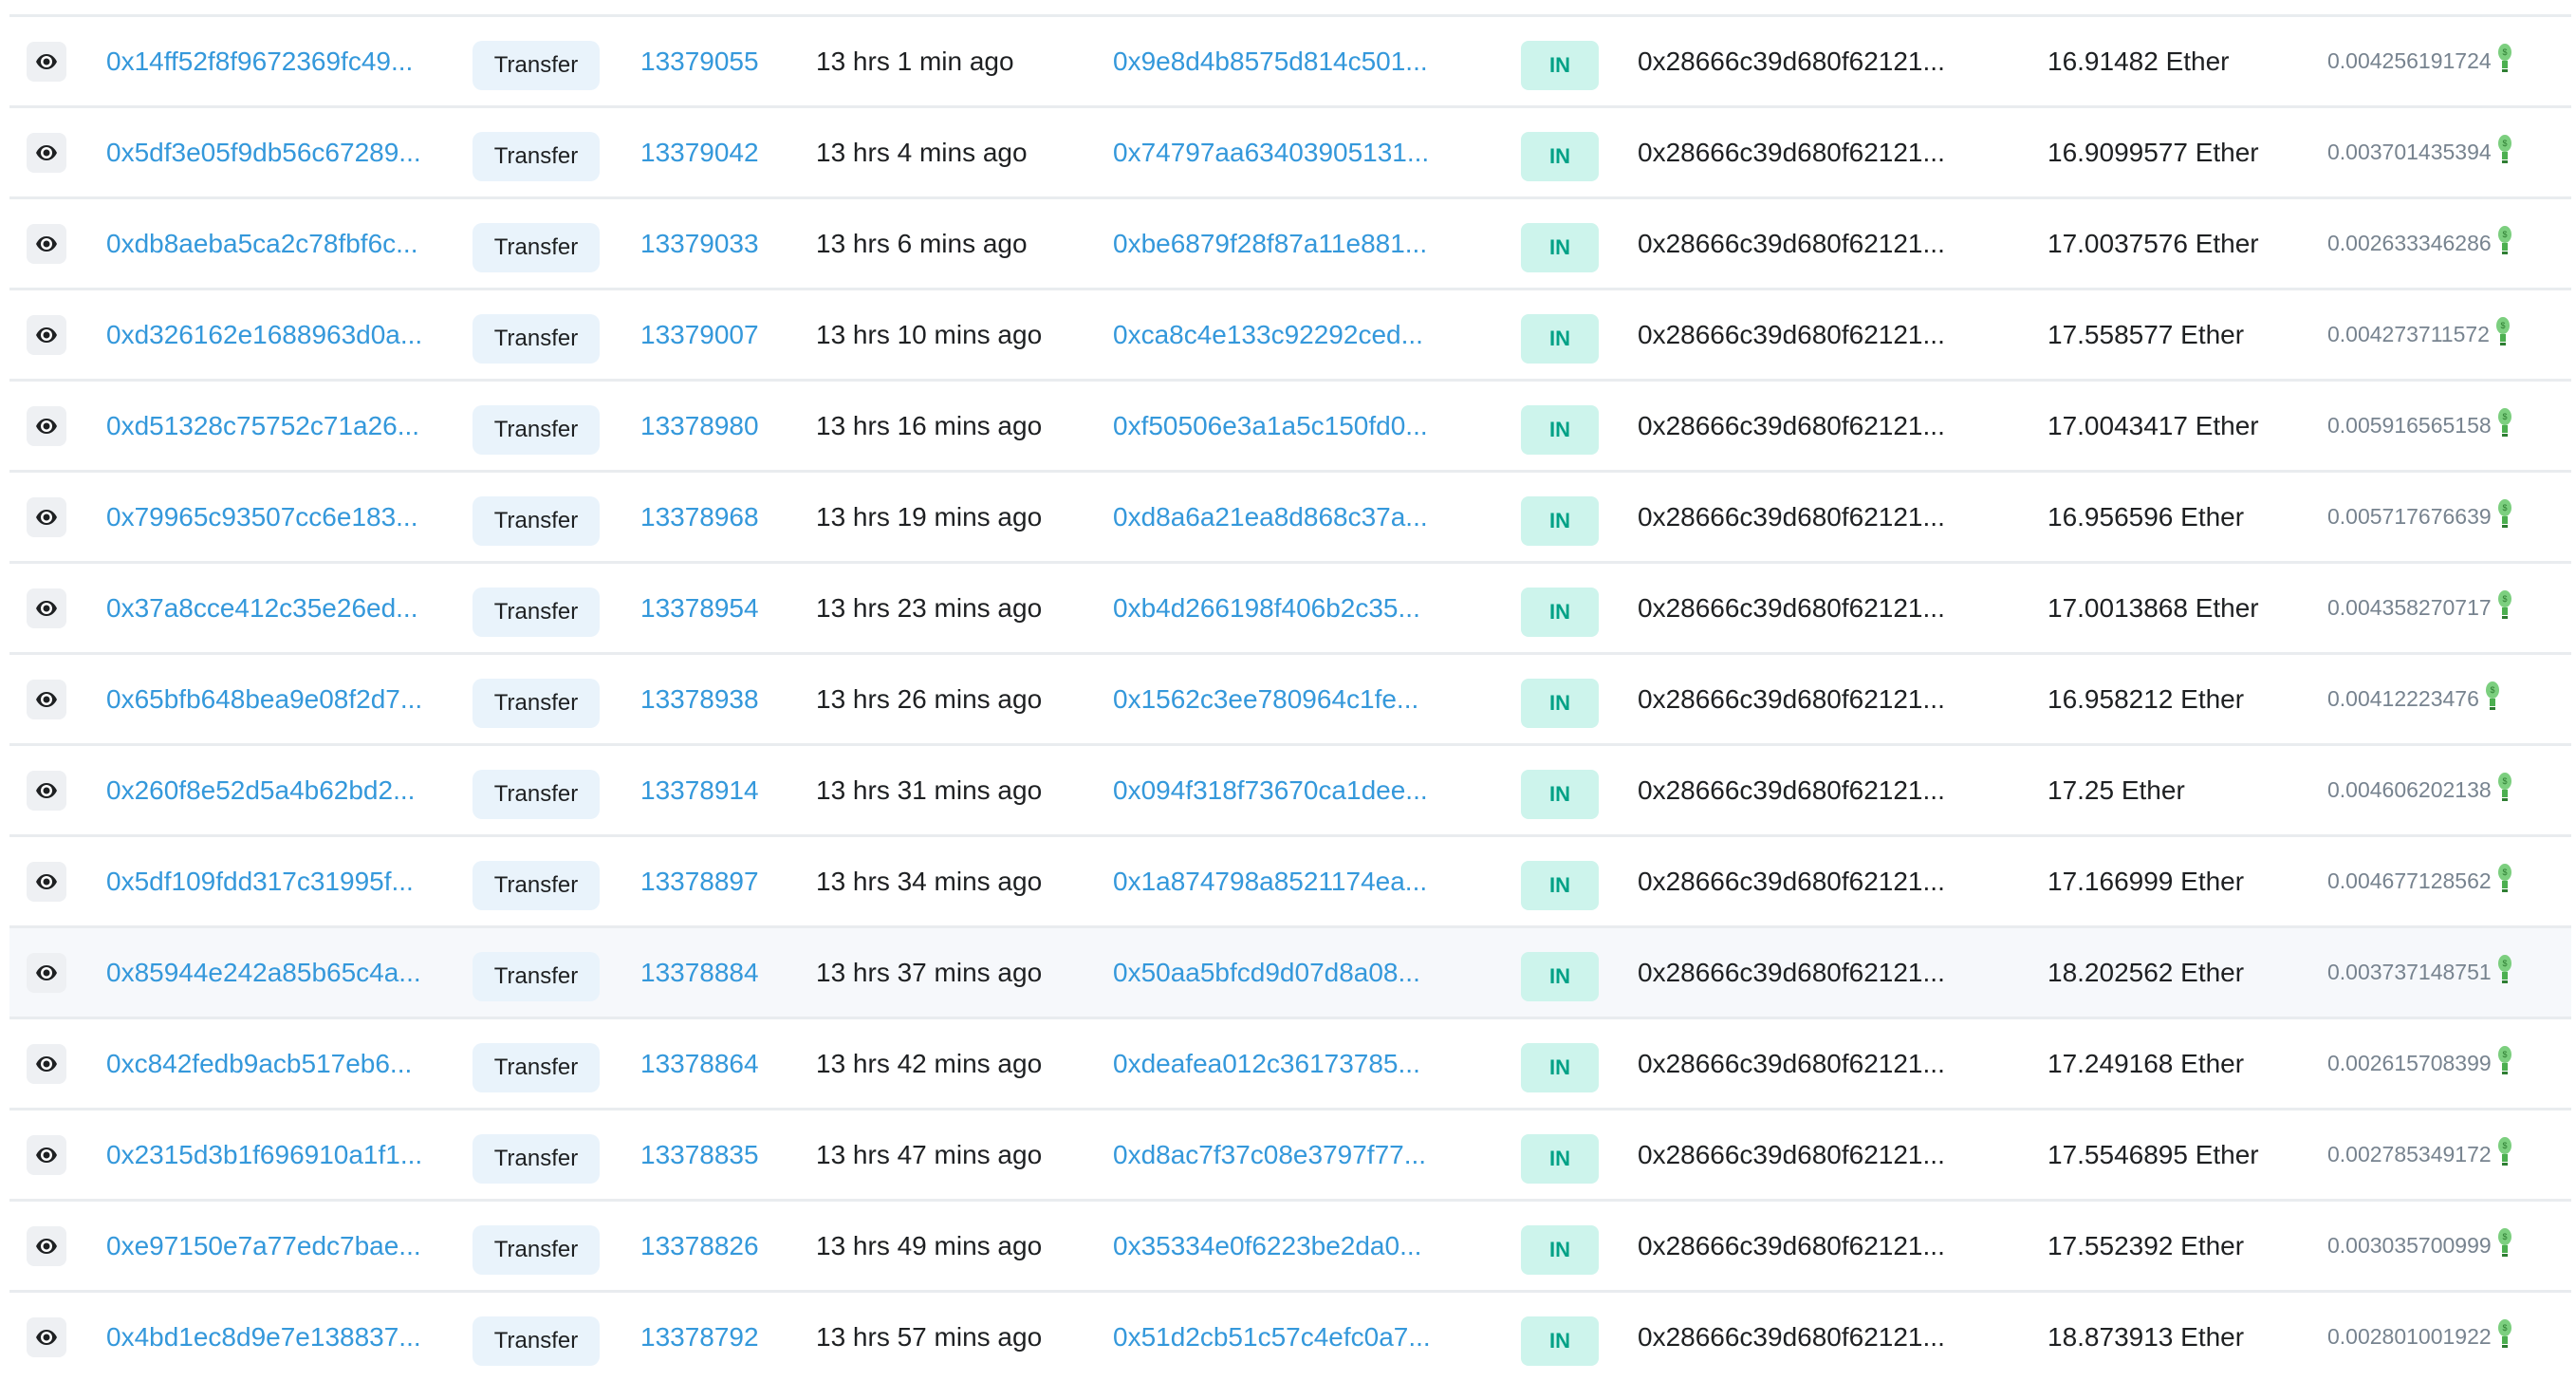  I want to click on value: 17.0043417 Ether, so click(2153, 425).